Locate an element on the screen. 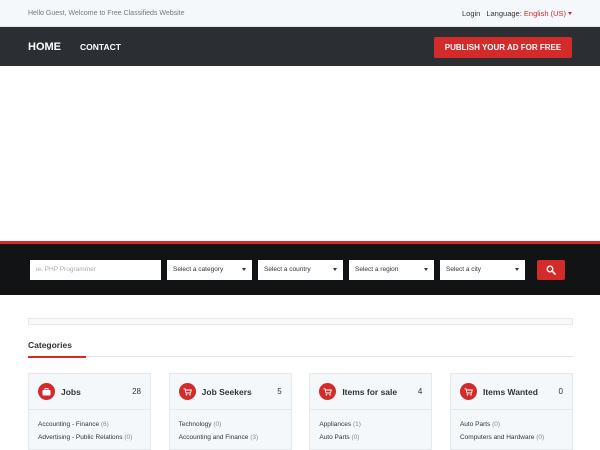  category-name: Jobs is located at coordinates (71, 391).